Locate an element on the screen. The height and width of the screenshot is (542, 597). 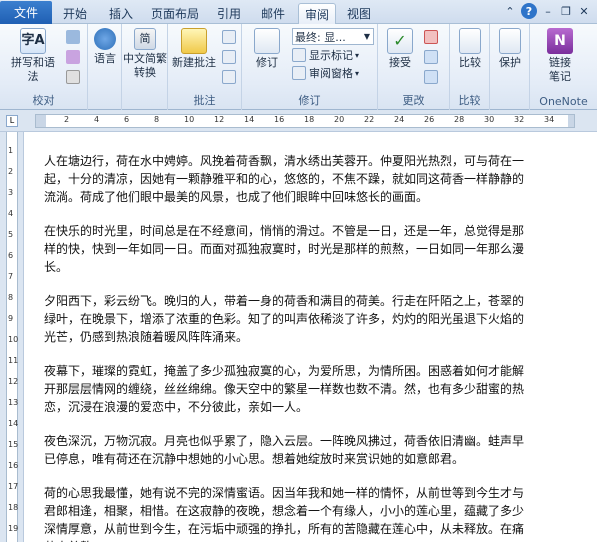
text-line: 夕阳西下，彩云纷飞。晚归的人，带着一身的荷香和满目的荷美。行走在阡陌之上，苍翠的 is located at coordinates (284, 301).